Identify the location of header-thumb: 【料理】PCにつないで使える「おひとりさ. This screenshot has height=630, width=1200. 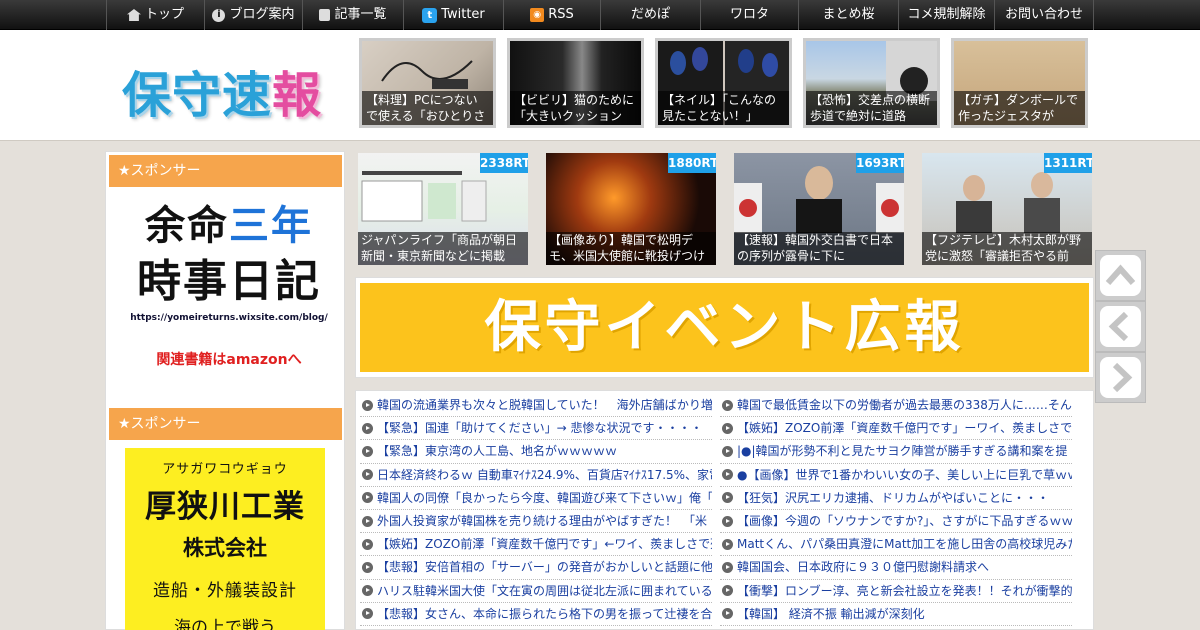
(427, 83).